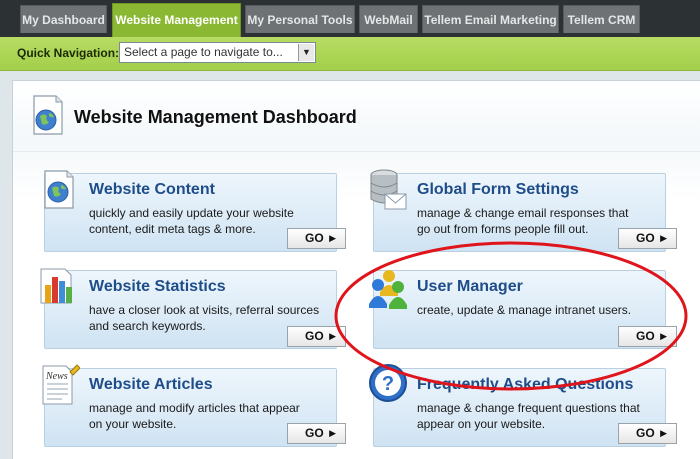  I want to click on card-title: Frequently Asked Questions, so click(525, 385).